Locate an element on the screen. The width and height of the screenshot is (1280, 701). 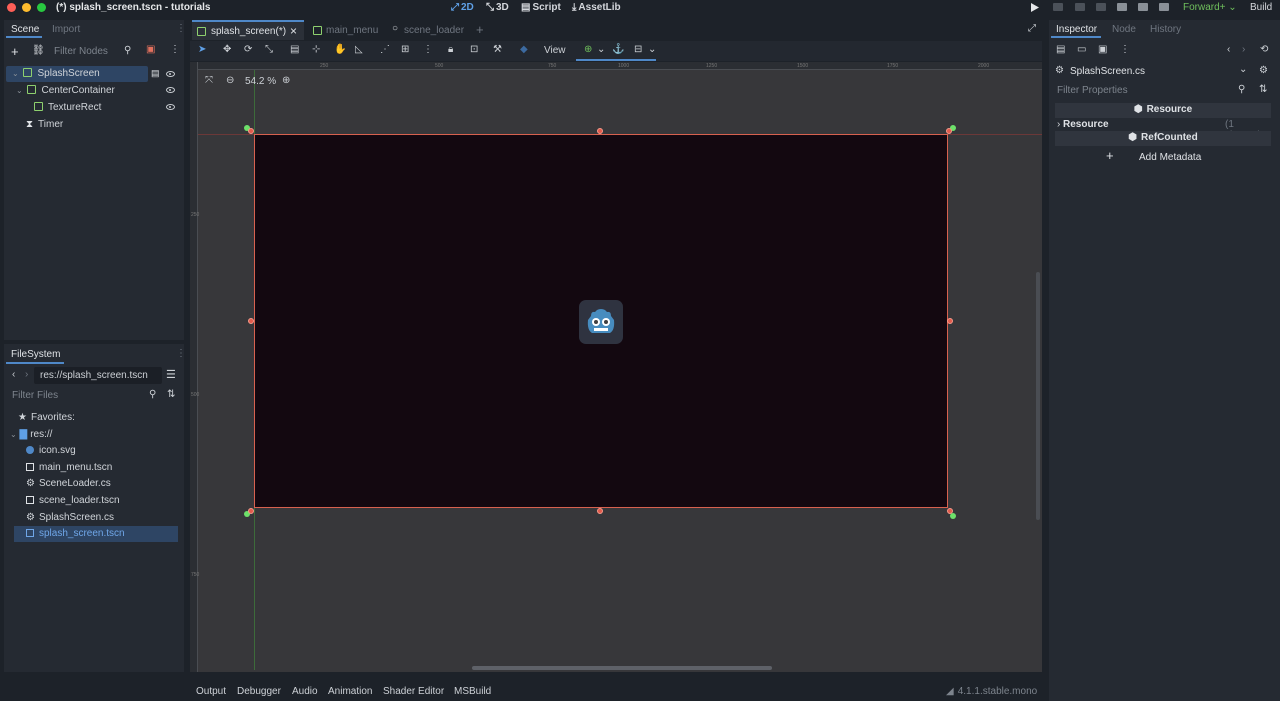
remote-debug-button is located at coordinates (1101, 7).